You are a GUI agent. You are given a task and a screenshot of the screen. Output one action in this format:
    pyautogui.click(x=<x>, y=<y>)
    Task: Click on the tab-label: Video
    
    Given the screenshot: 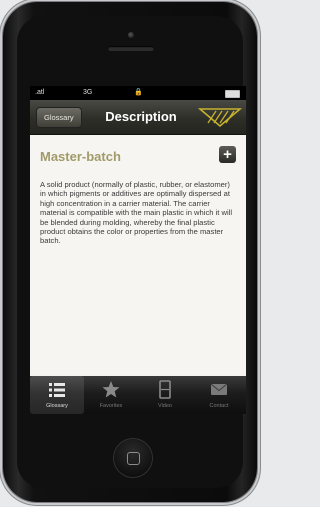 What is the action you would take?
    pyautogui.click(x=165, y=406)
    